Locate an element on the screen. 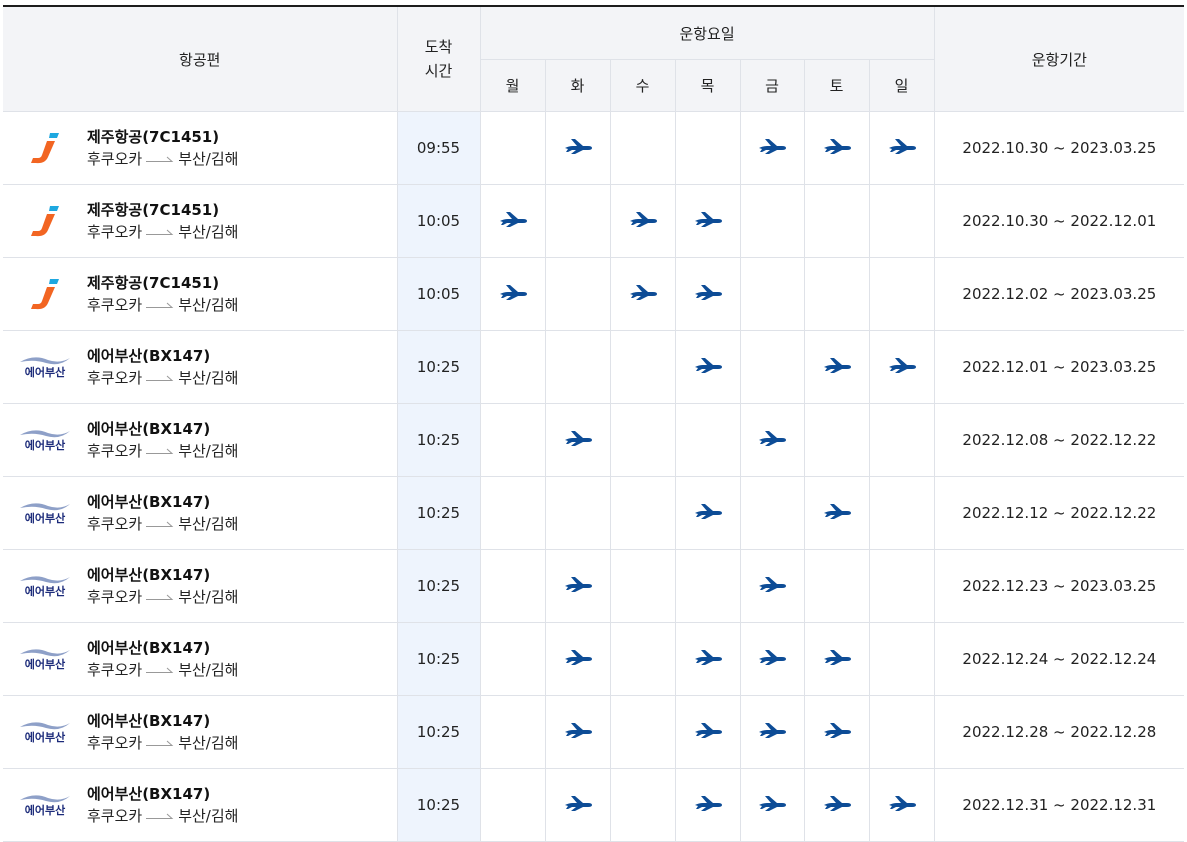 The image size is (1187, 842). header-arrival-time-label: 도착 시간 is located at coordinates (439, 59).